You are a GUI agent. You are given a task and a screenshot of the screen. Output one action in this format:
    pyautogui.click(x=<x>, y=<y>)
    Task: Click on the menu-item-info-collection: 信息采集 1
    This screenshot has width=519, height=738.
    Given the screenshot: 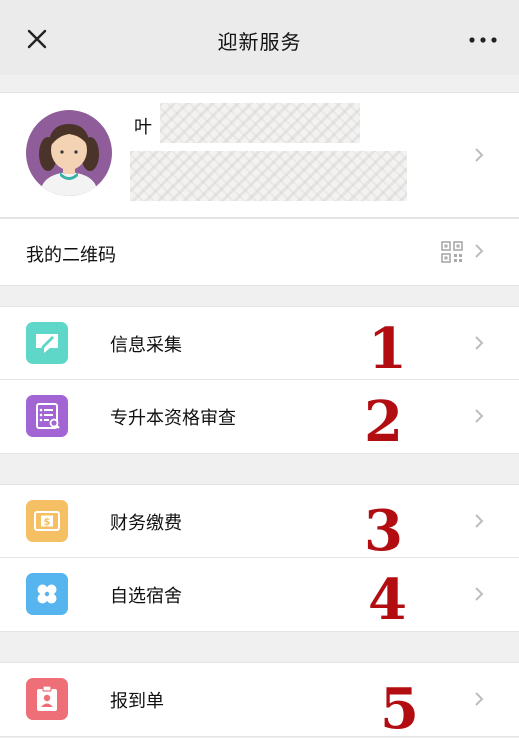 What is the action you would take?
    pyautogui.click(x=259, y=343)
    